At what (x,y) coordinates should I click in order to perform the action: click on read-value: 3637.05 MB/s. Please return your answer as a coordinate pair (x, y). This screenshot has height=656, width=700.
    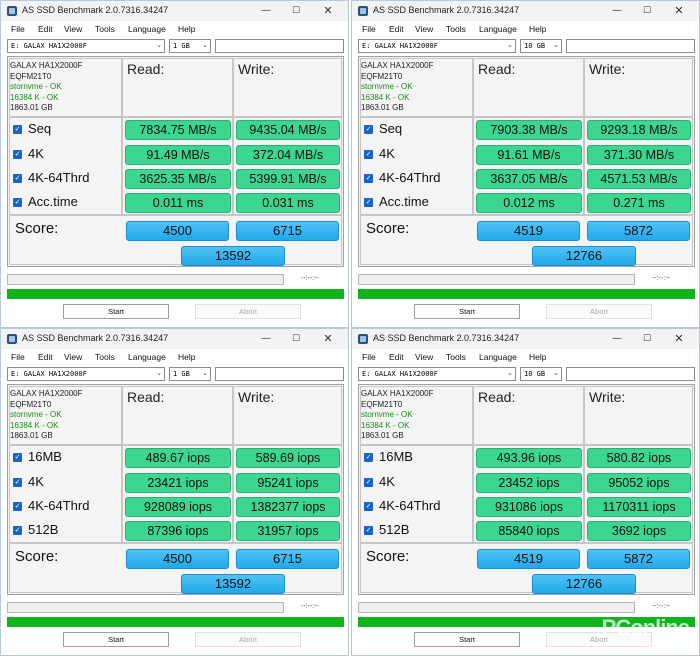
    Looking at the image, I should click on (529, 179).